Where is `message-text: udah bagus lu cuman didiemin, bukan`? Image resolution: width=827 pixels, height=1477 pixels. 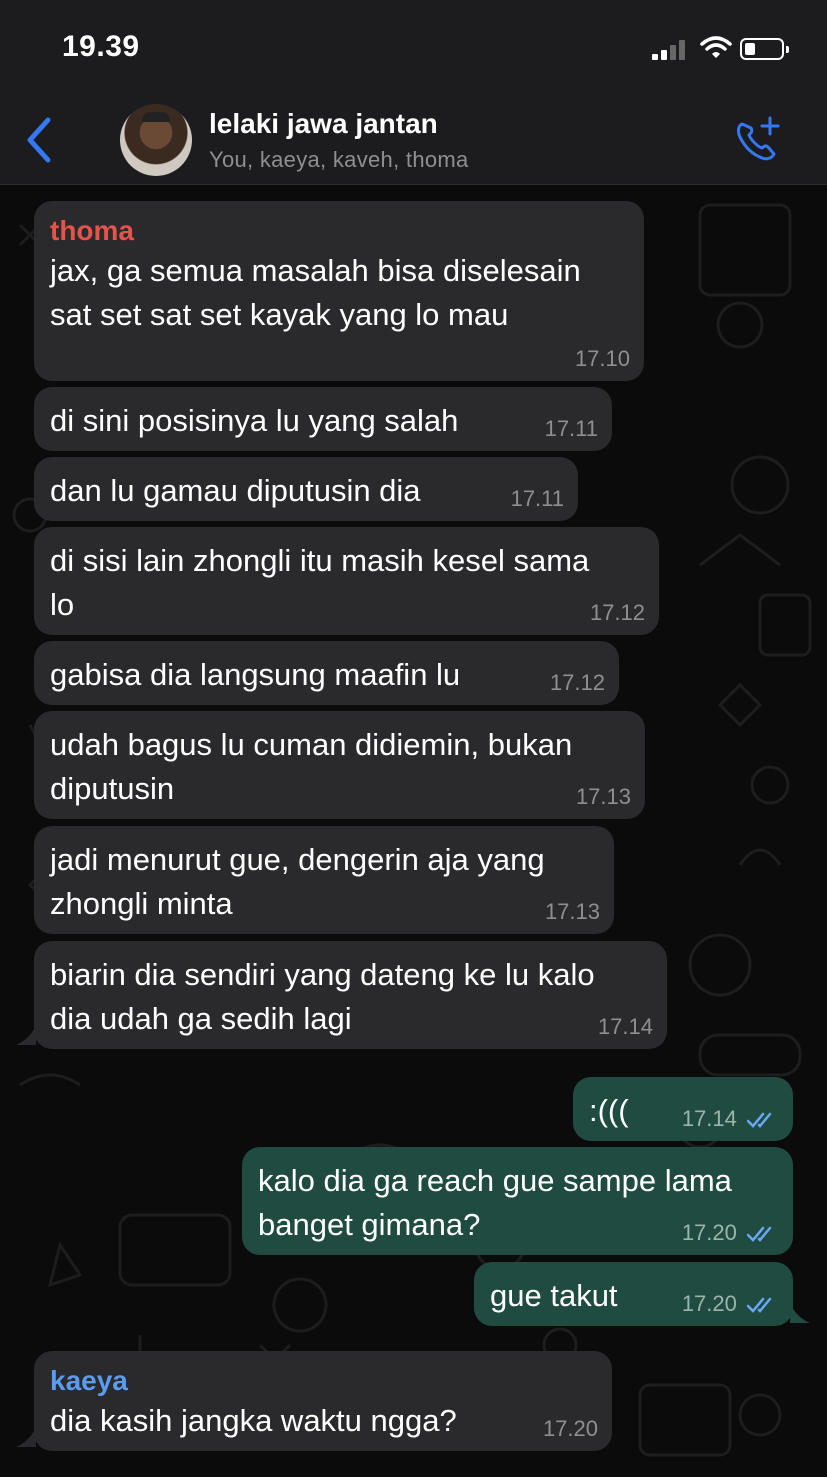 message-text: udah bagus lu cuman didiemin, bukan is located at coordinates (311, 744).